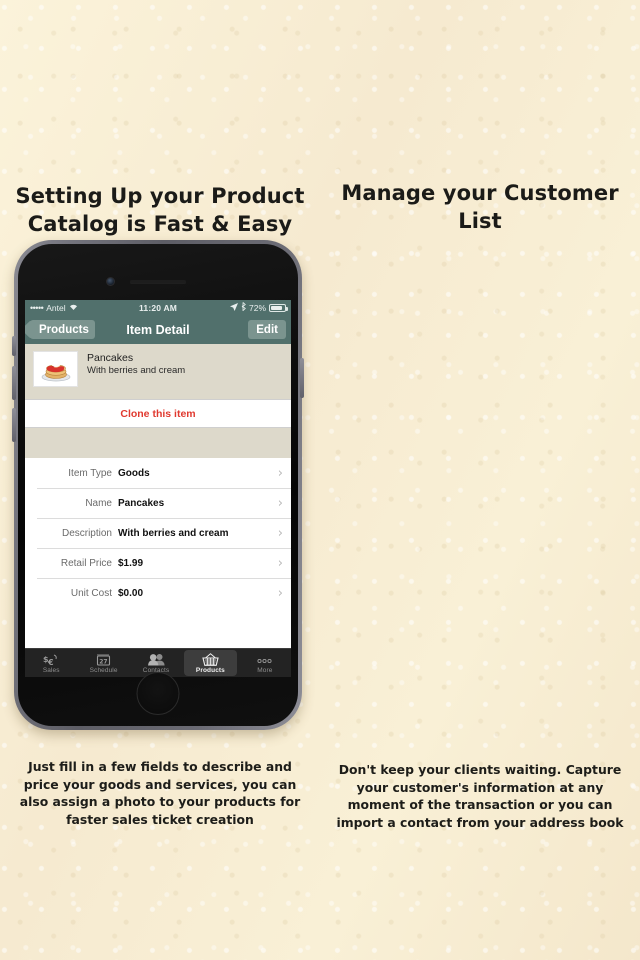  I want to click on edit-button-label: Edit, so click(267, 329).